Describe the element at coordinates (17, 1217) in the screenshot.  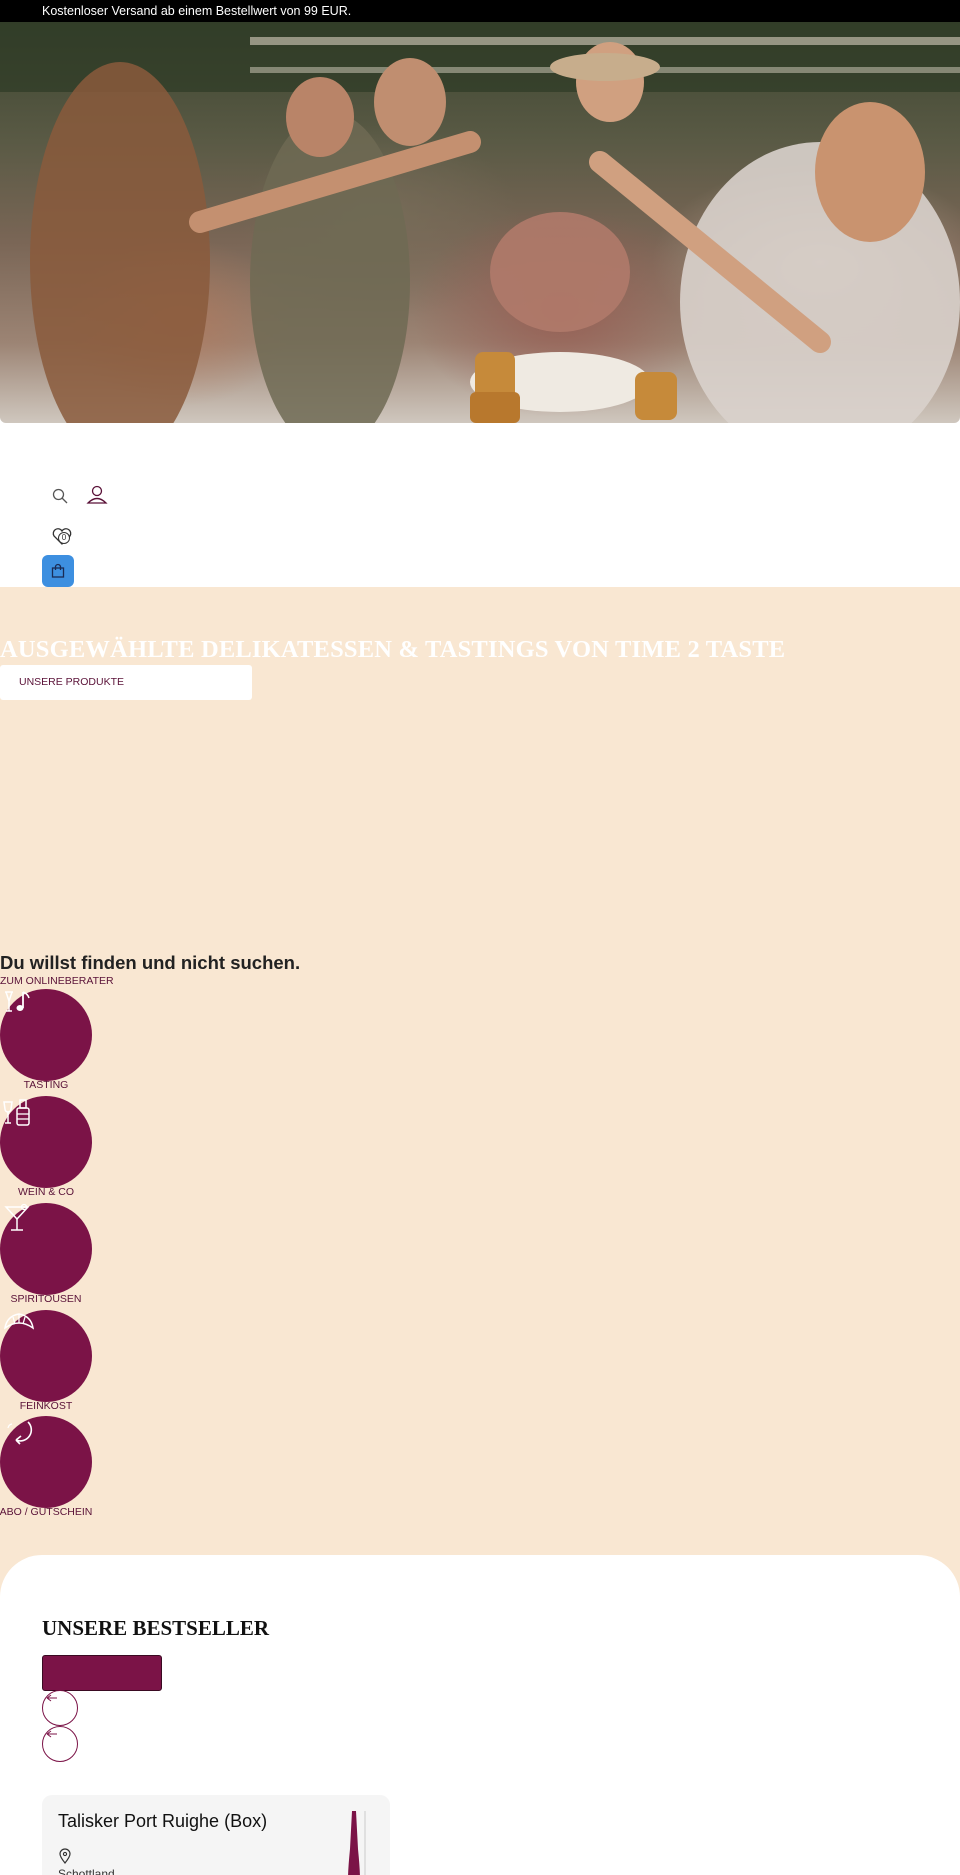
I see `cocktail-glass-icon` at that location.